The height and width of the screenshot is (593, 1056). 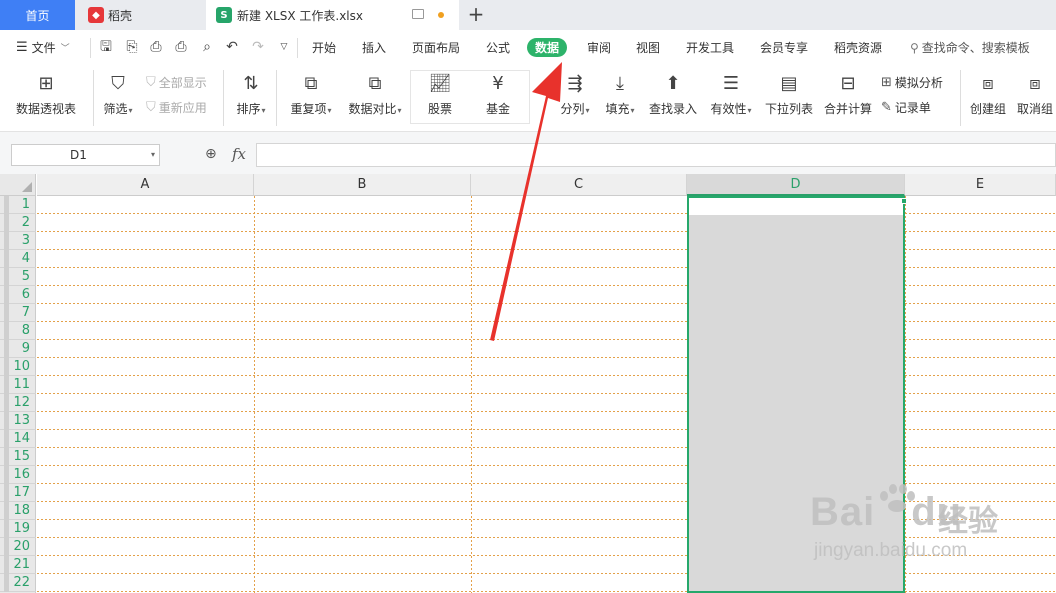 I want to click on select-all-corner, so click(x=18, y=185).